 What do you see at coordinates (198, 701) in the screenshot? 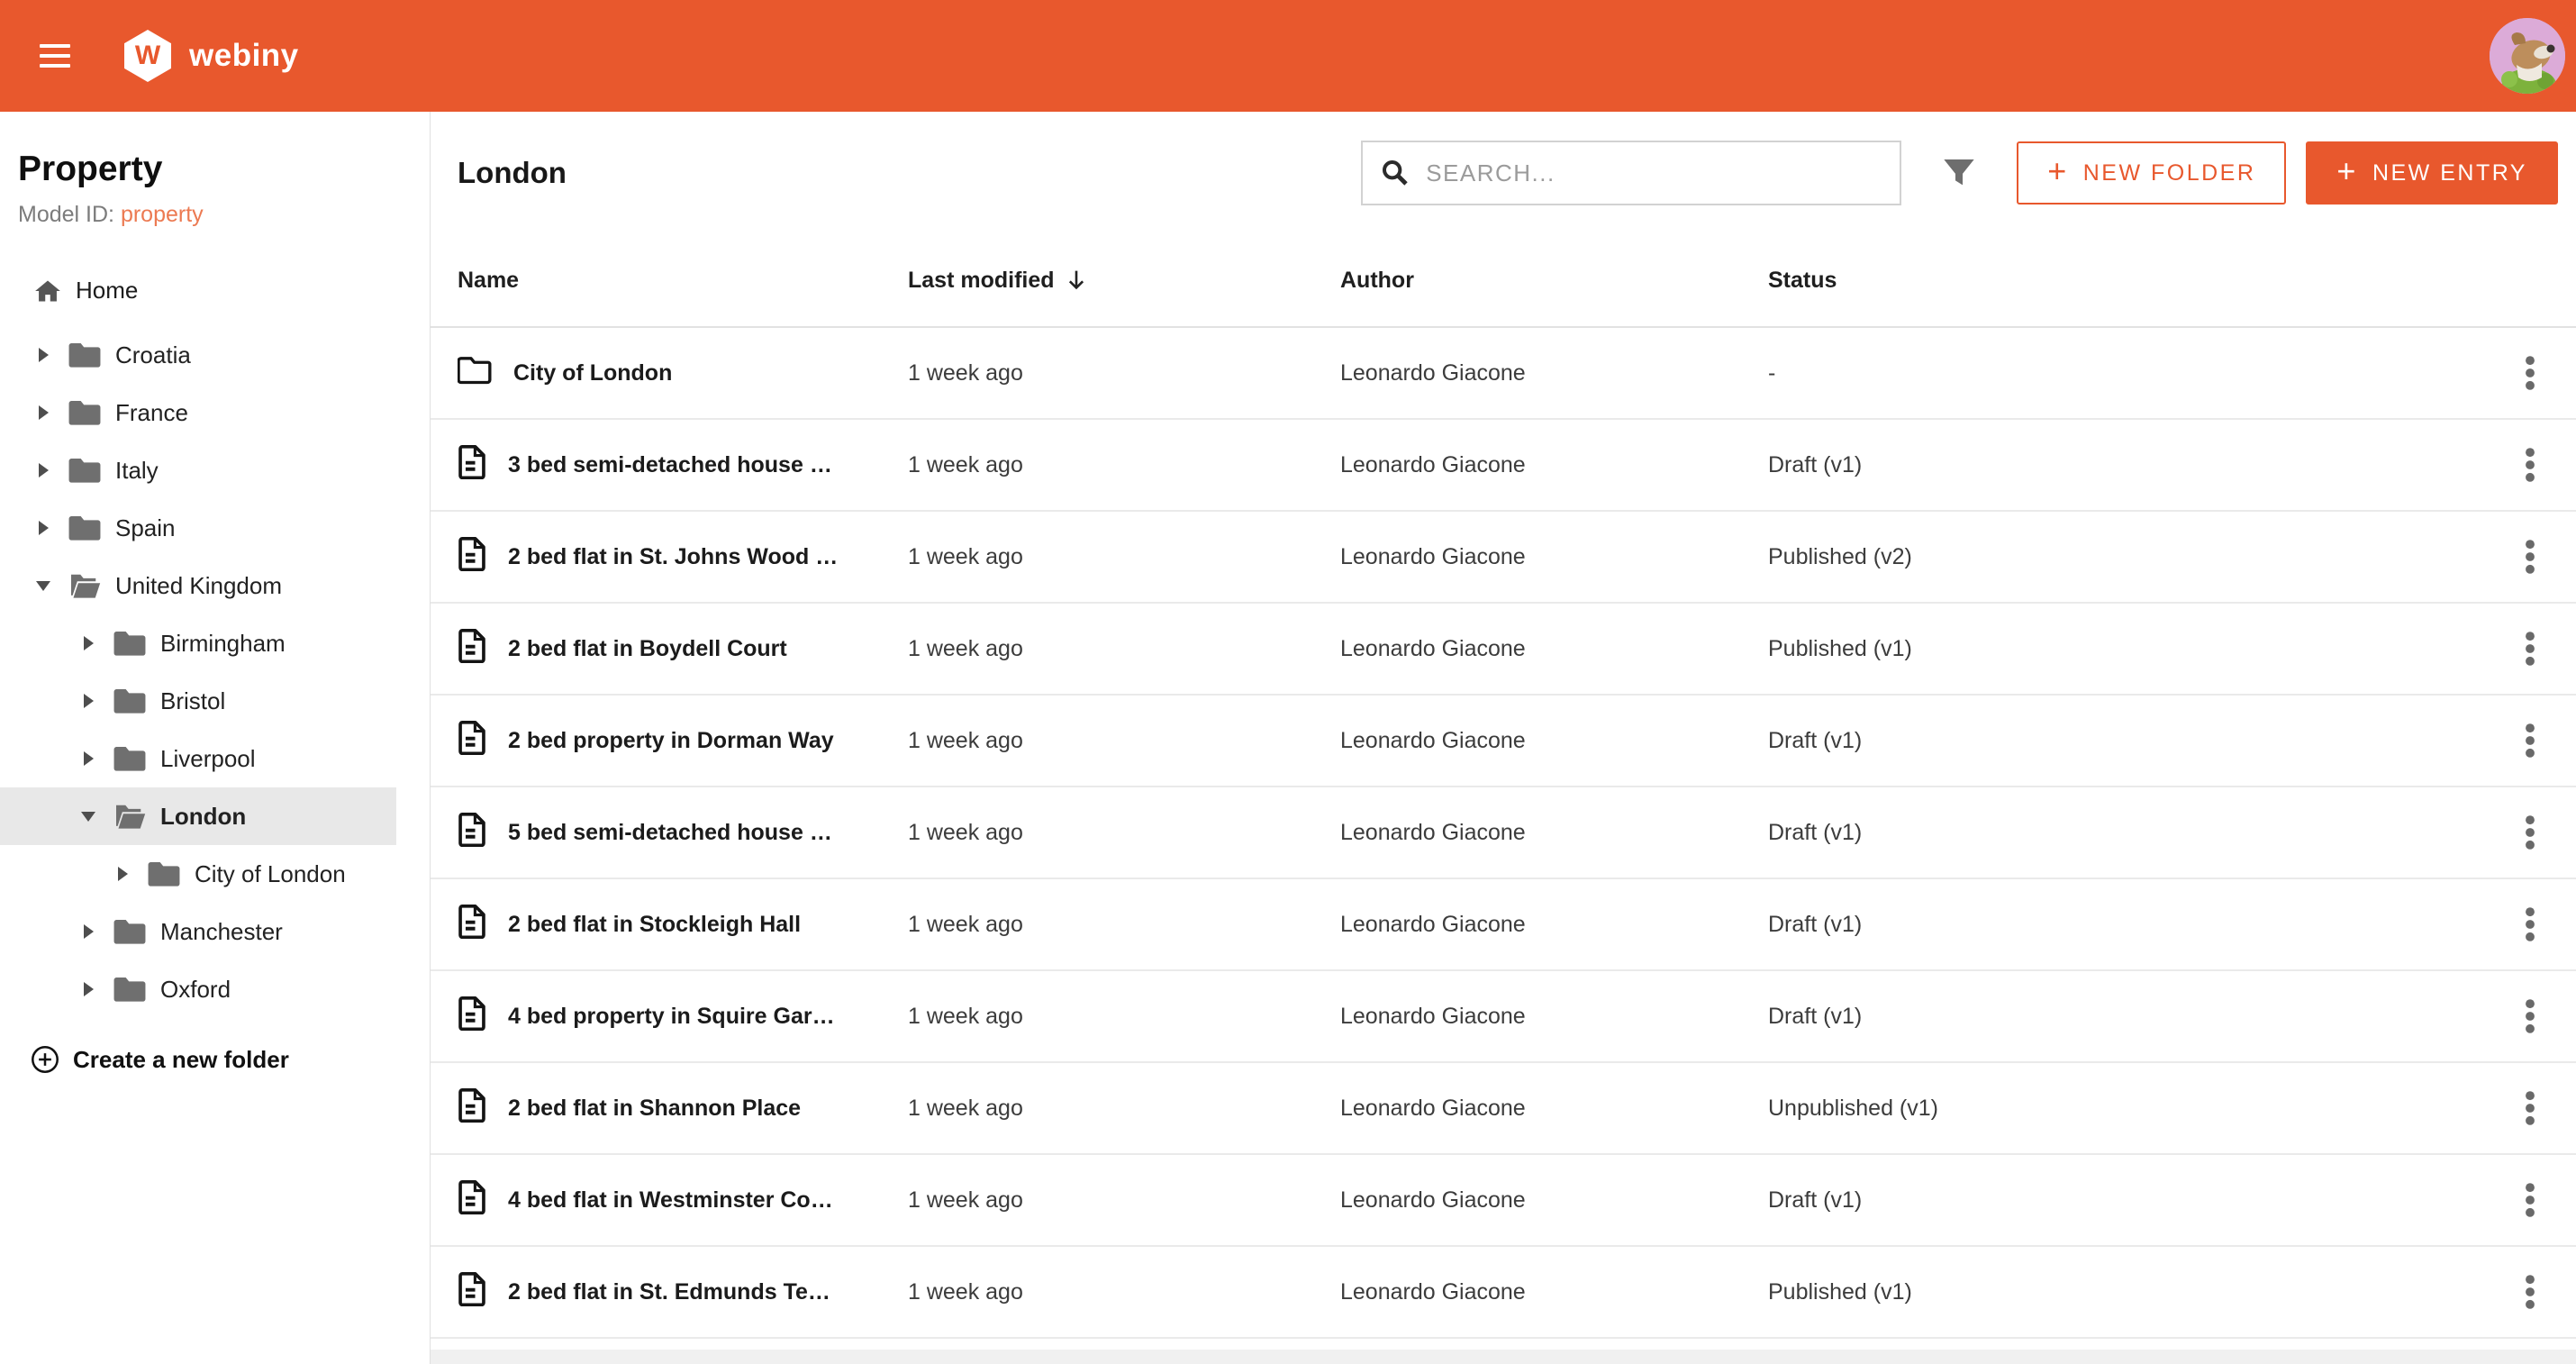
I see `sidebar-item-bristol: Bristol` at bounding box center [198, 701].